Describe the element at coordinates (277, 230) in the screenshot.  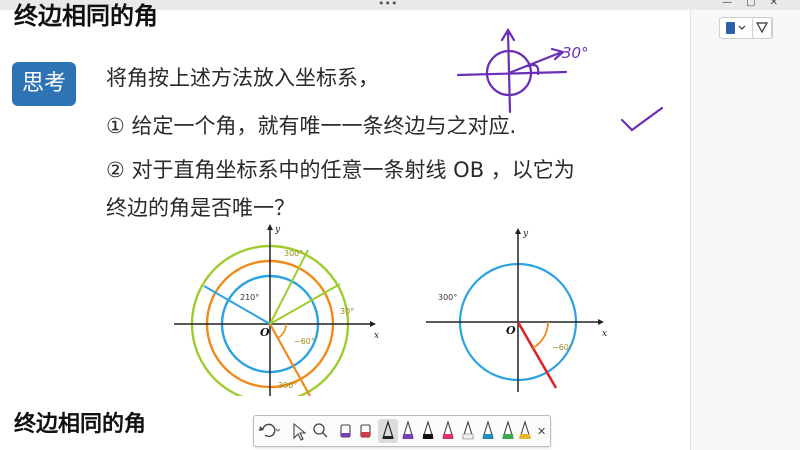
I see `y-axis-label: y` at that location.